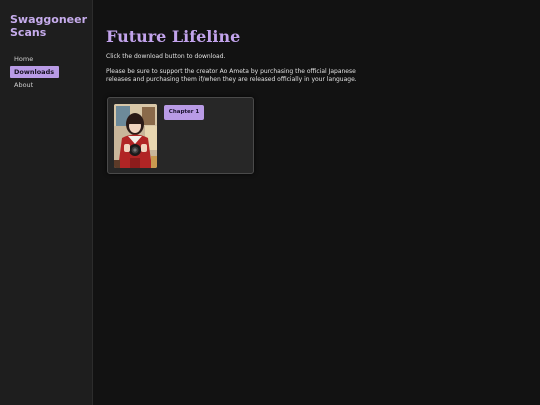  What do you see at coordinates (34, 85) in the screenshot?
I see `sidebar-item-about: About` at bounding box center [34, 85].